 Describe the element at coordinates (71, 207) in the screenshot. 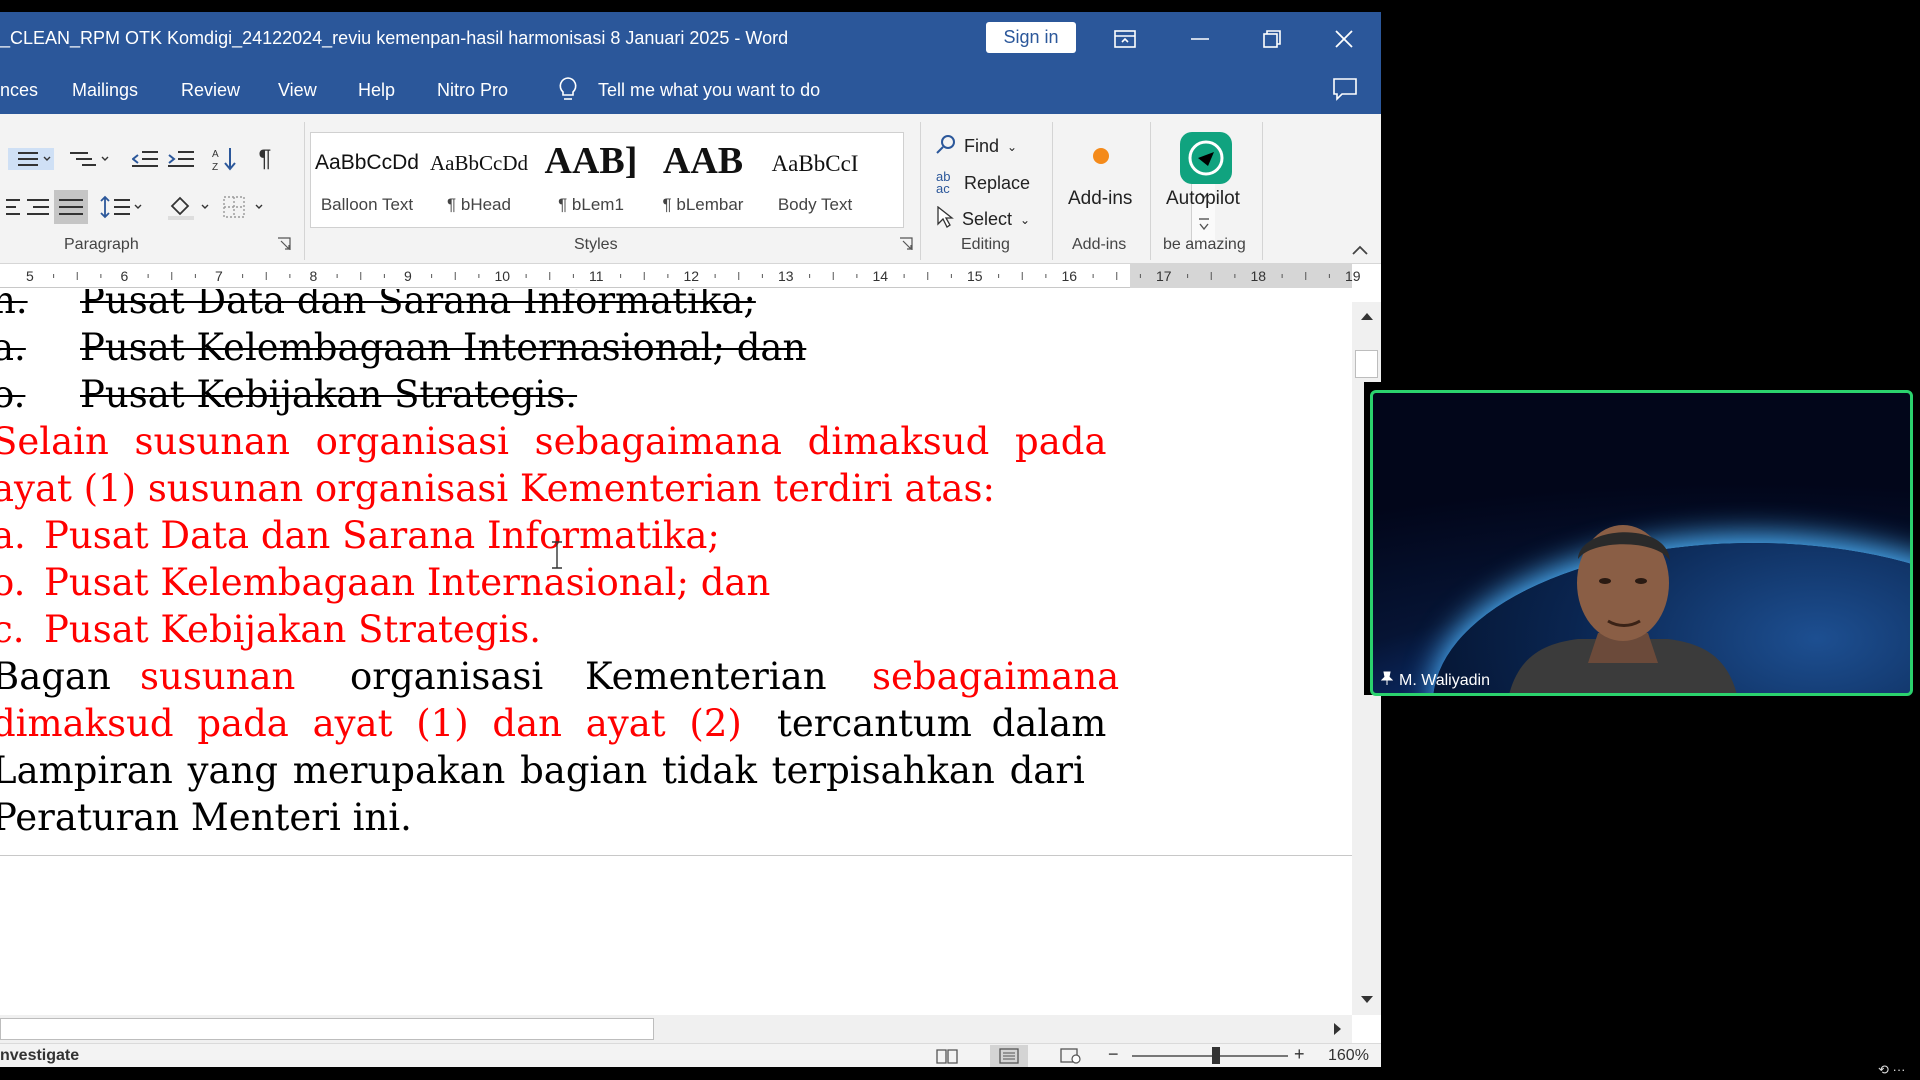

I see `justify-icon` at that location.